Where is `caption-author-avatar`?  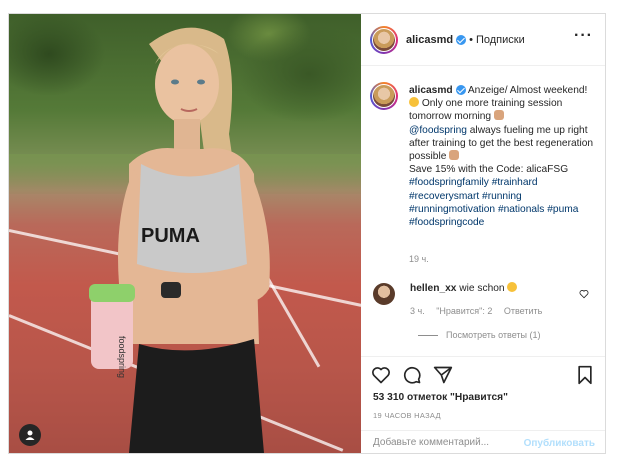 caption-author-avatar is located at coordinates (384, 96).